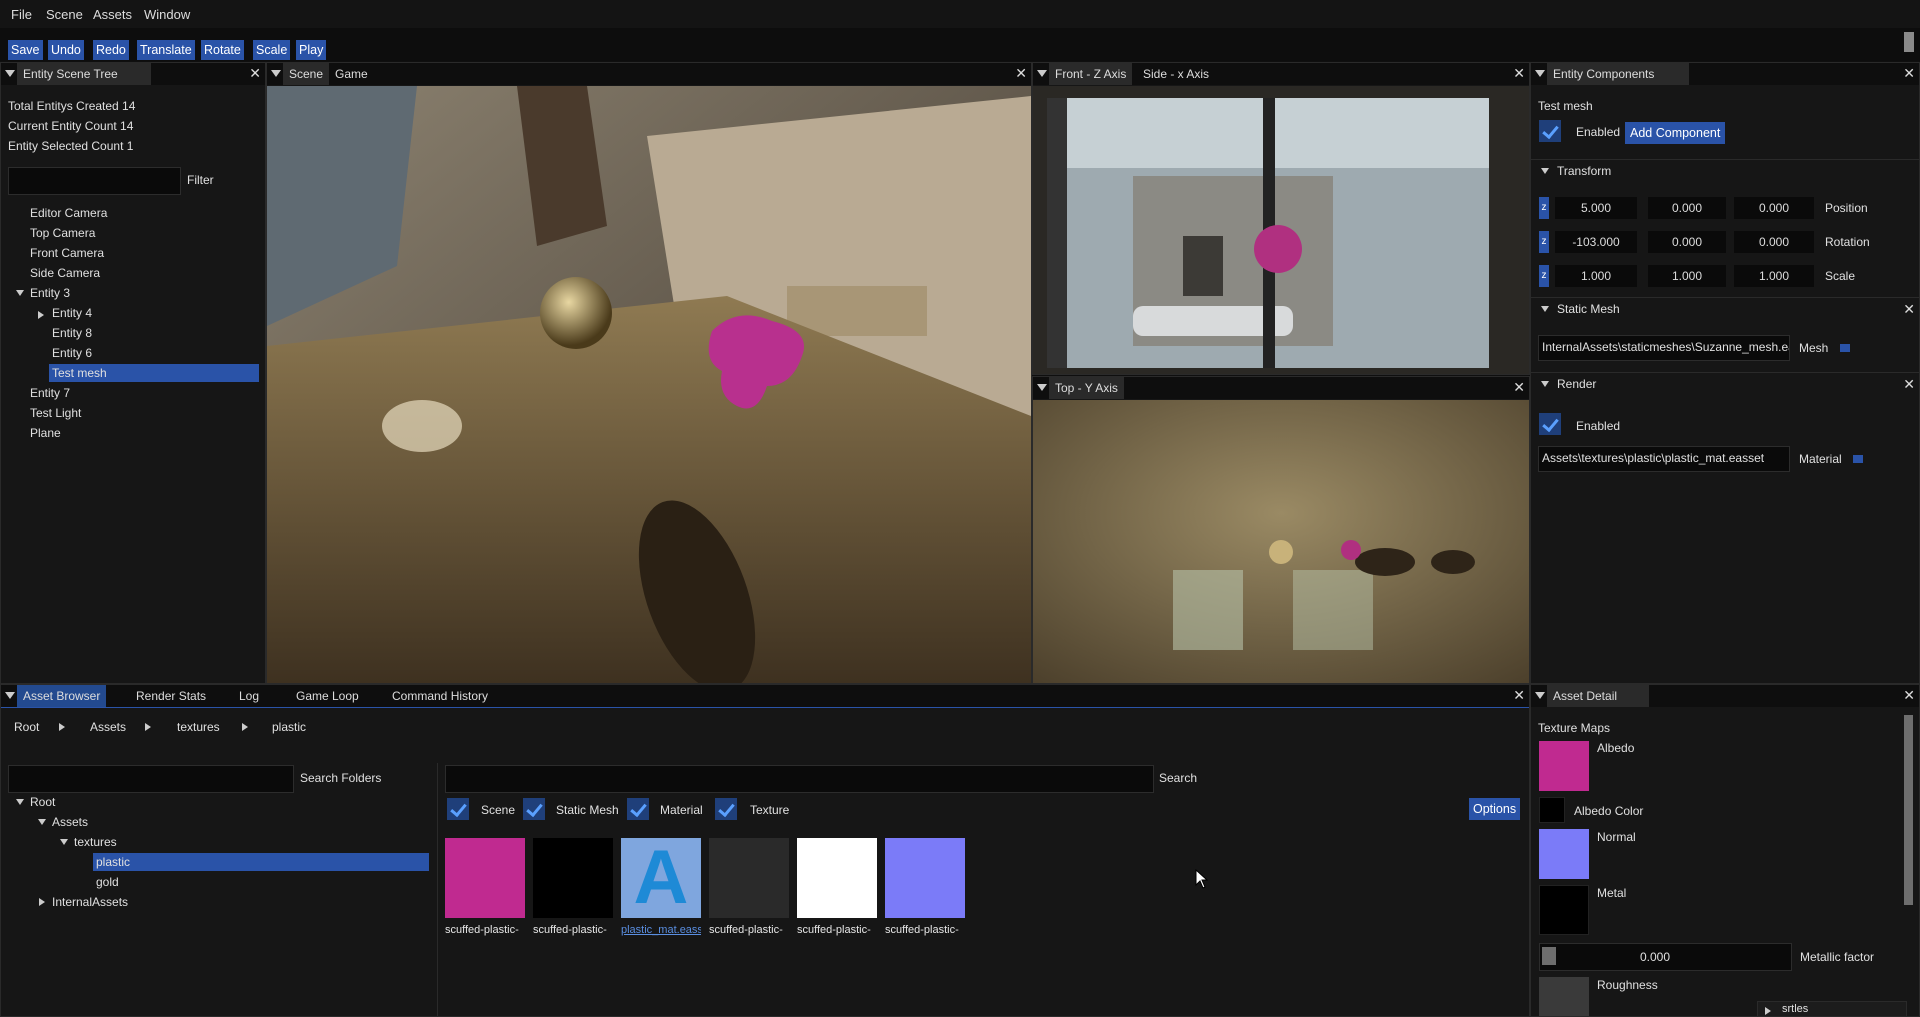 The width and height of the screenshot is (1920, 1017). I want to click on breadcrumb-root: Root, so click(26, 727).